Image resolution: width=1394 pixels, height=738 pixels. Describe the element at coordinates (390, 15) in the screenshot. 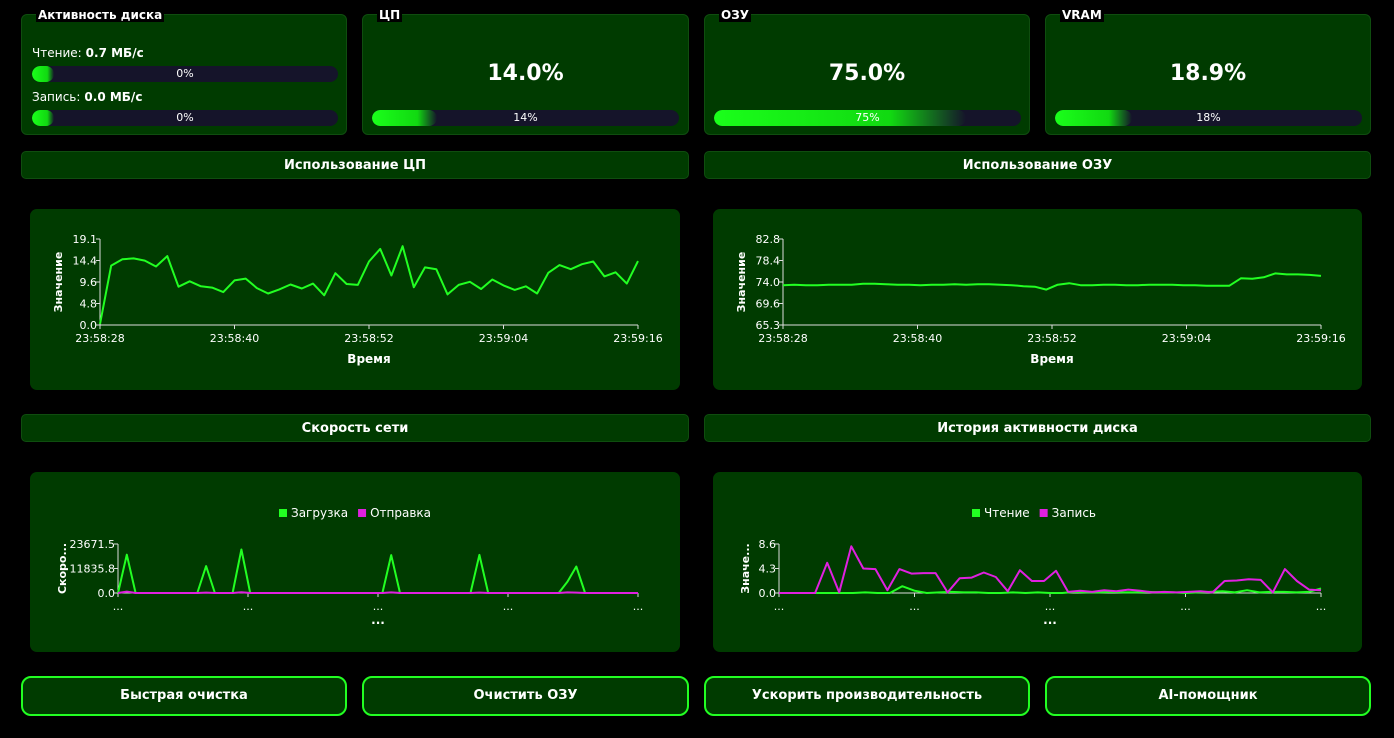

I see `cpu-title: ЦП` at that location.